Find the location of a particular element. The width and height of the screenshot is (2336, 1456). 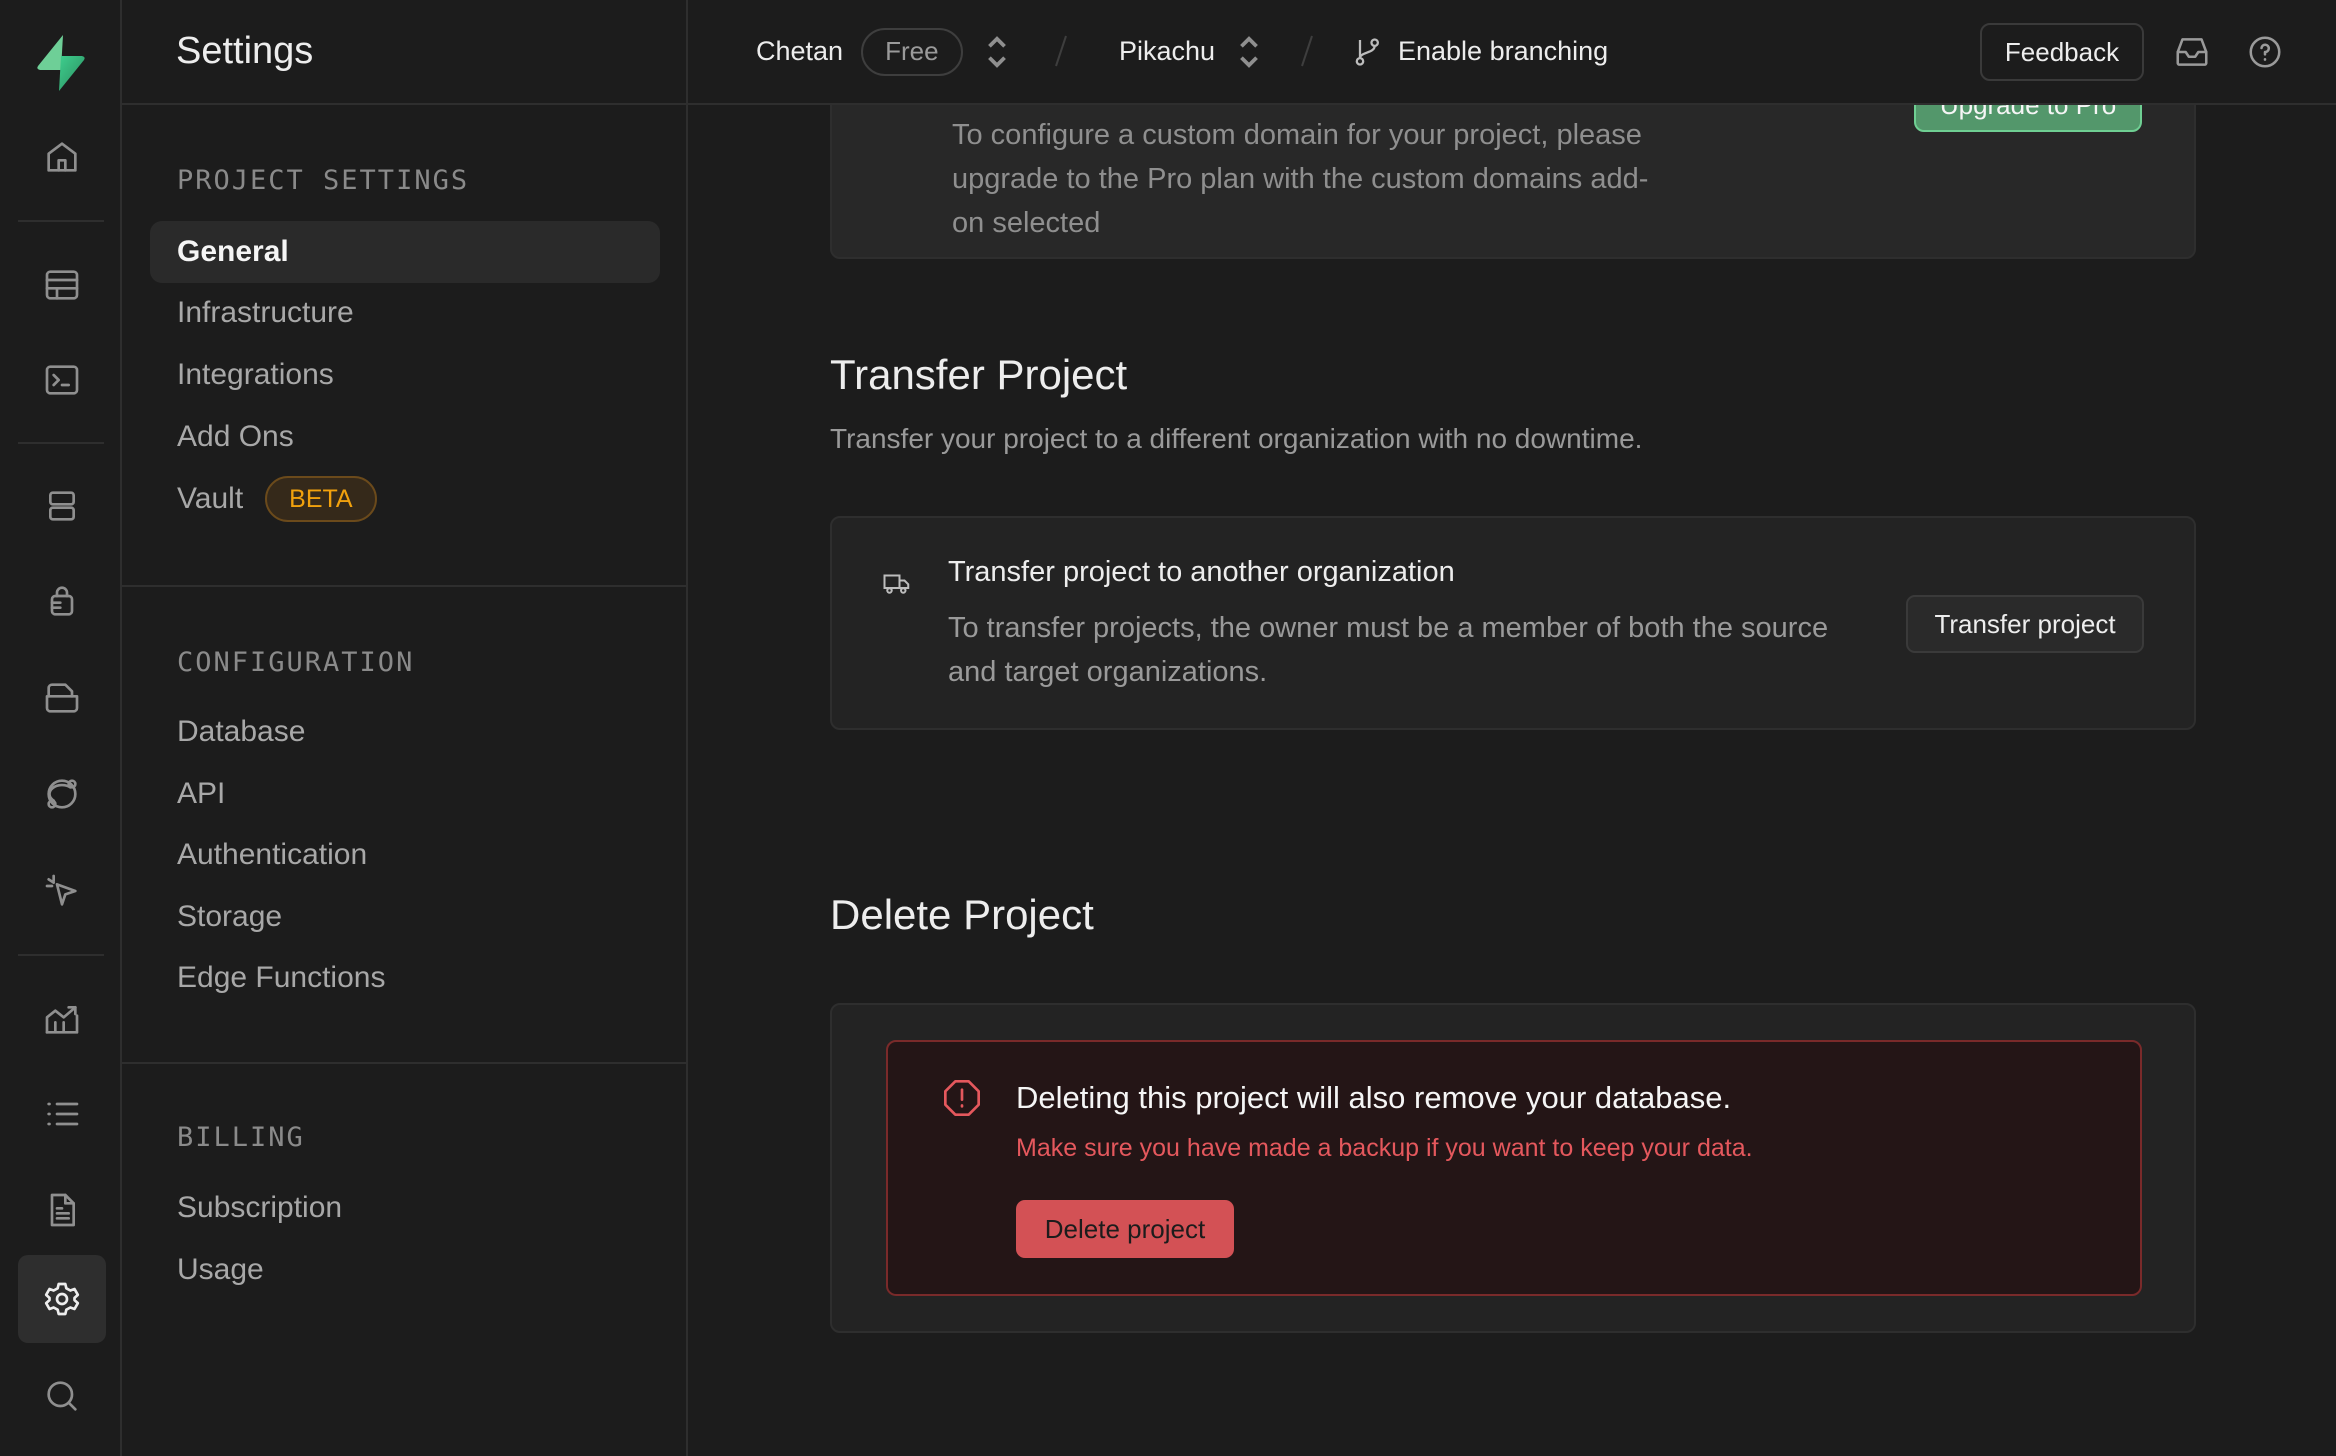

home-icon is located at coordinates (62, 157).